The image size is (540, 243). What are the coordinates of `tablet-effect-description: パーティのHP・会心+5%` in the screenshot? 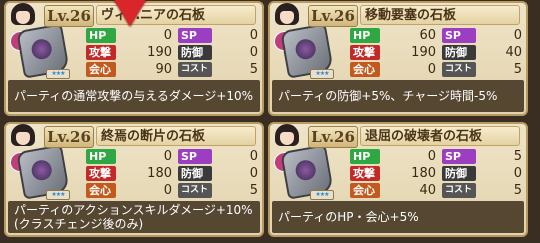 It's located at (398, 217).